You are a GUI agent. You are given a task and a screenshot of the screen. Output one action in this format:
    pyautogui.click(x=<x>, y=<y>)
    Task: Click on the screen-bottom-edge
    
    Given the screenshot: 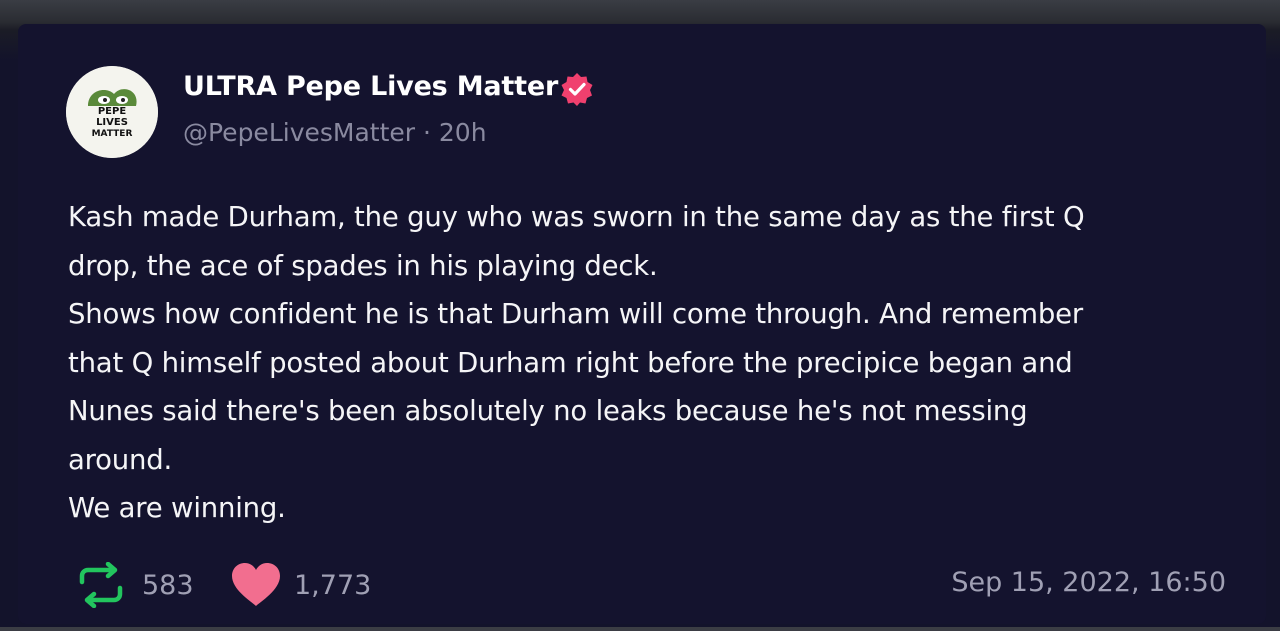 What is the action you would take?
    pyautogui.click(x=640, y=629)
    